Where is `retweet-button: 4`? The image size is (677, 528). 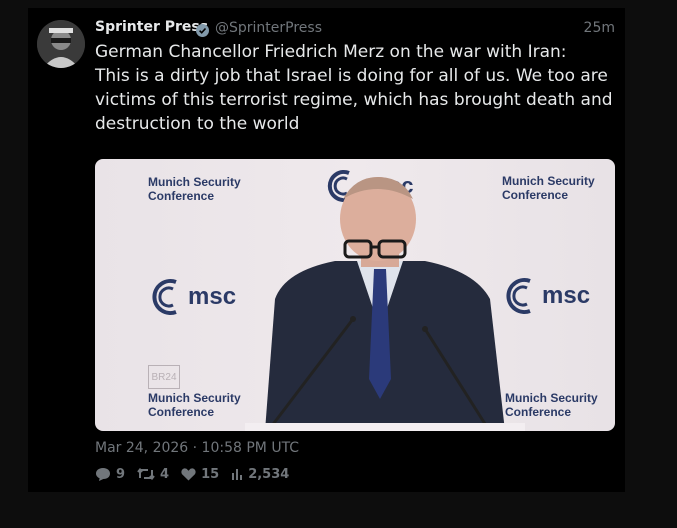
retweet-button: 4 is located at coordinates (153, 474).